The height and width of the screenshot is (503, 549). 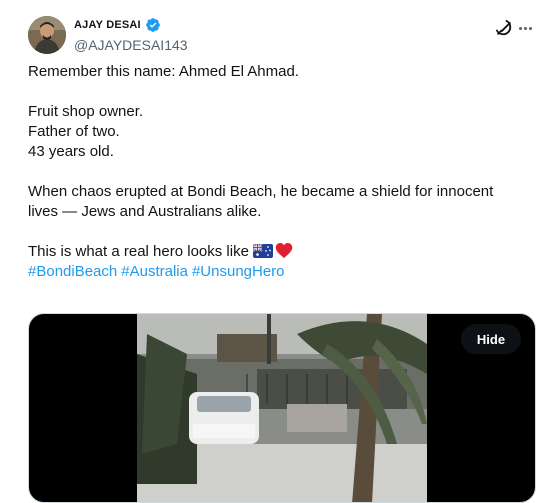 I want to click on red-heart-icon, so click(x=284, y=250).